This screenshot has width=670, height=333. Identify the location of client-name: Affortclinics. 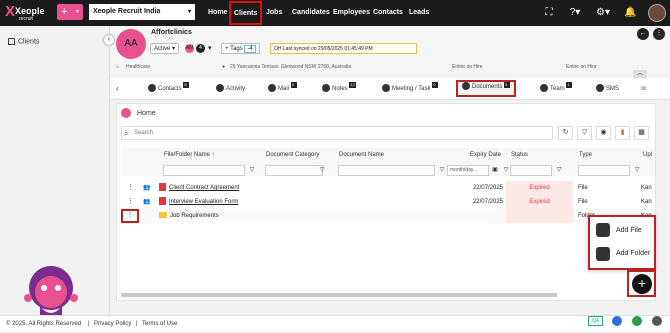
(171, 32).